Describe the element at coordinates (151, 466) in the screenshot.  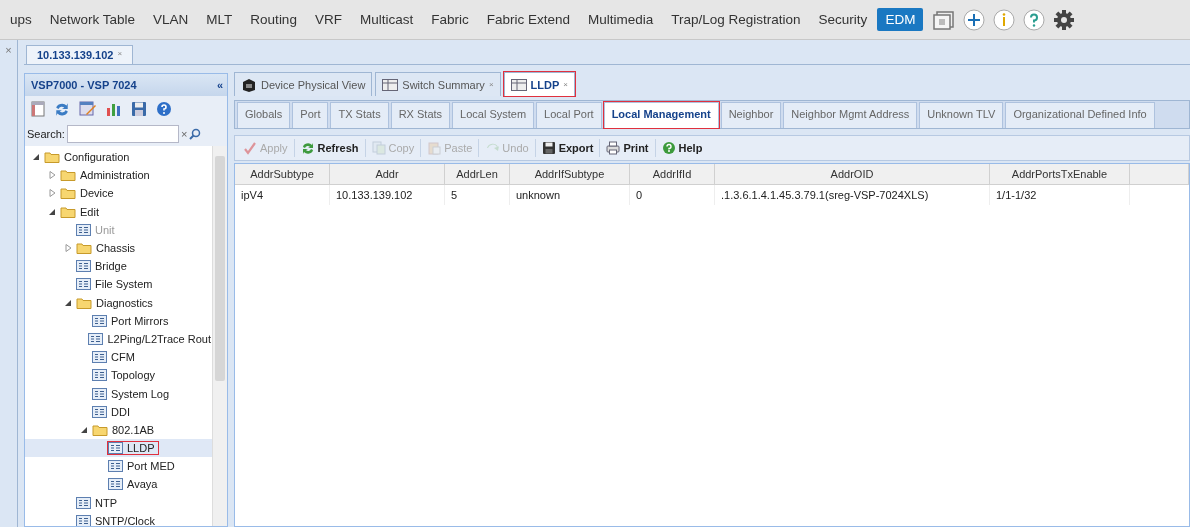
I see `tree-item-label: Port MED` at that location.